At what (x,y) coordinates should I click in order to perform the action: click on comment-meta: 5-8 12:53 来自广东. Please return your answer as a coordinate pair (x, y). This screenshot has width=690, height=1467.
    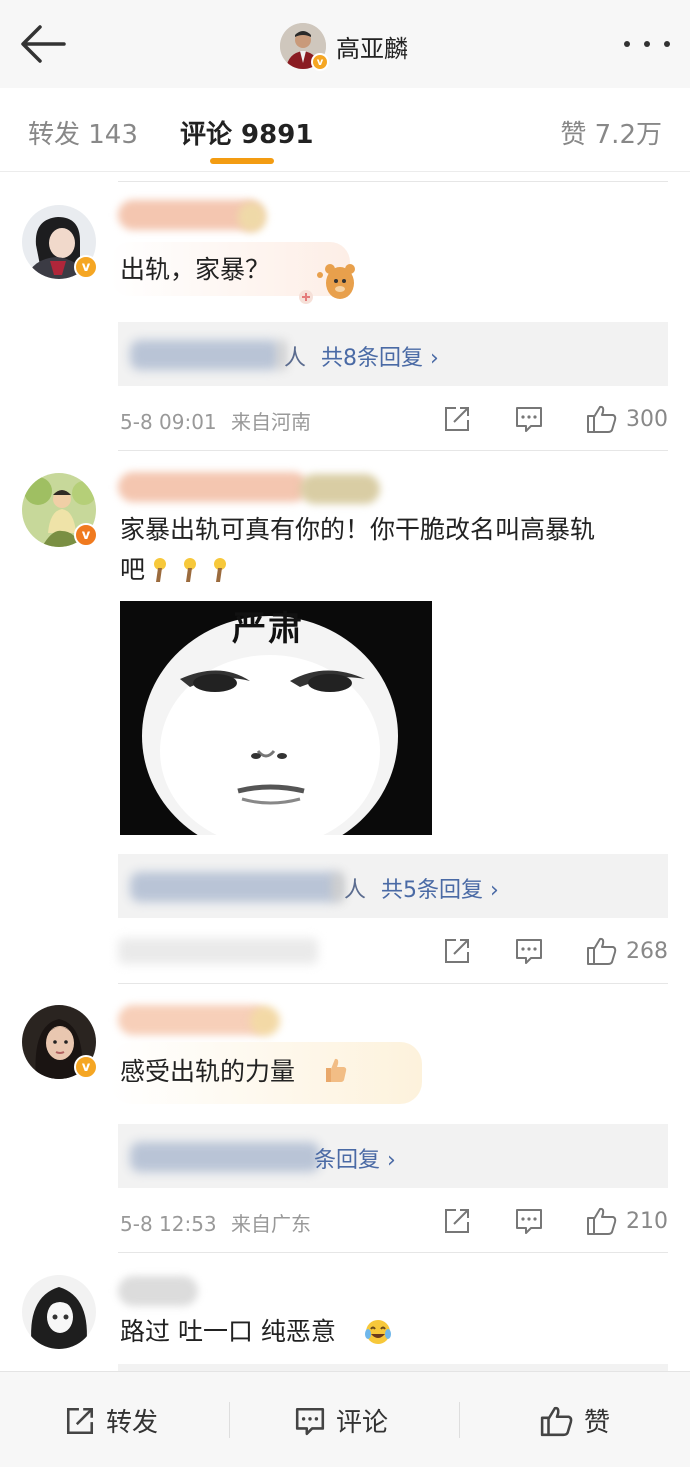
    Looking at the image, I should click on (215, 1222).